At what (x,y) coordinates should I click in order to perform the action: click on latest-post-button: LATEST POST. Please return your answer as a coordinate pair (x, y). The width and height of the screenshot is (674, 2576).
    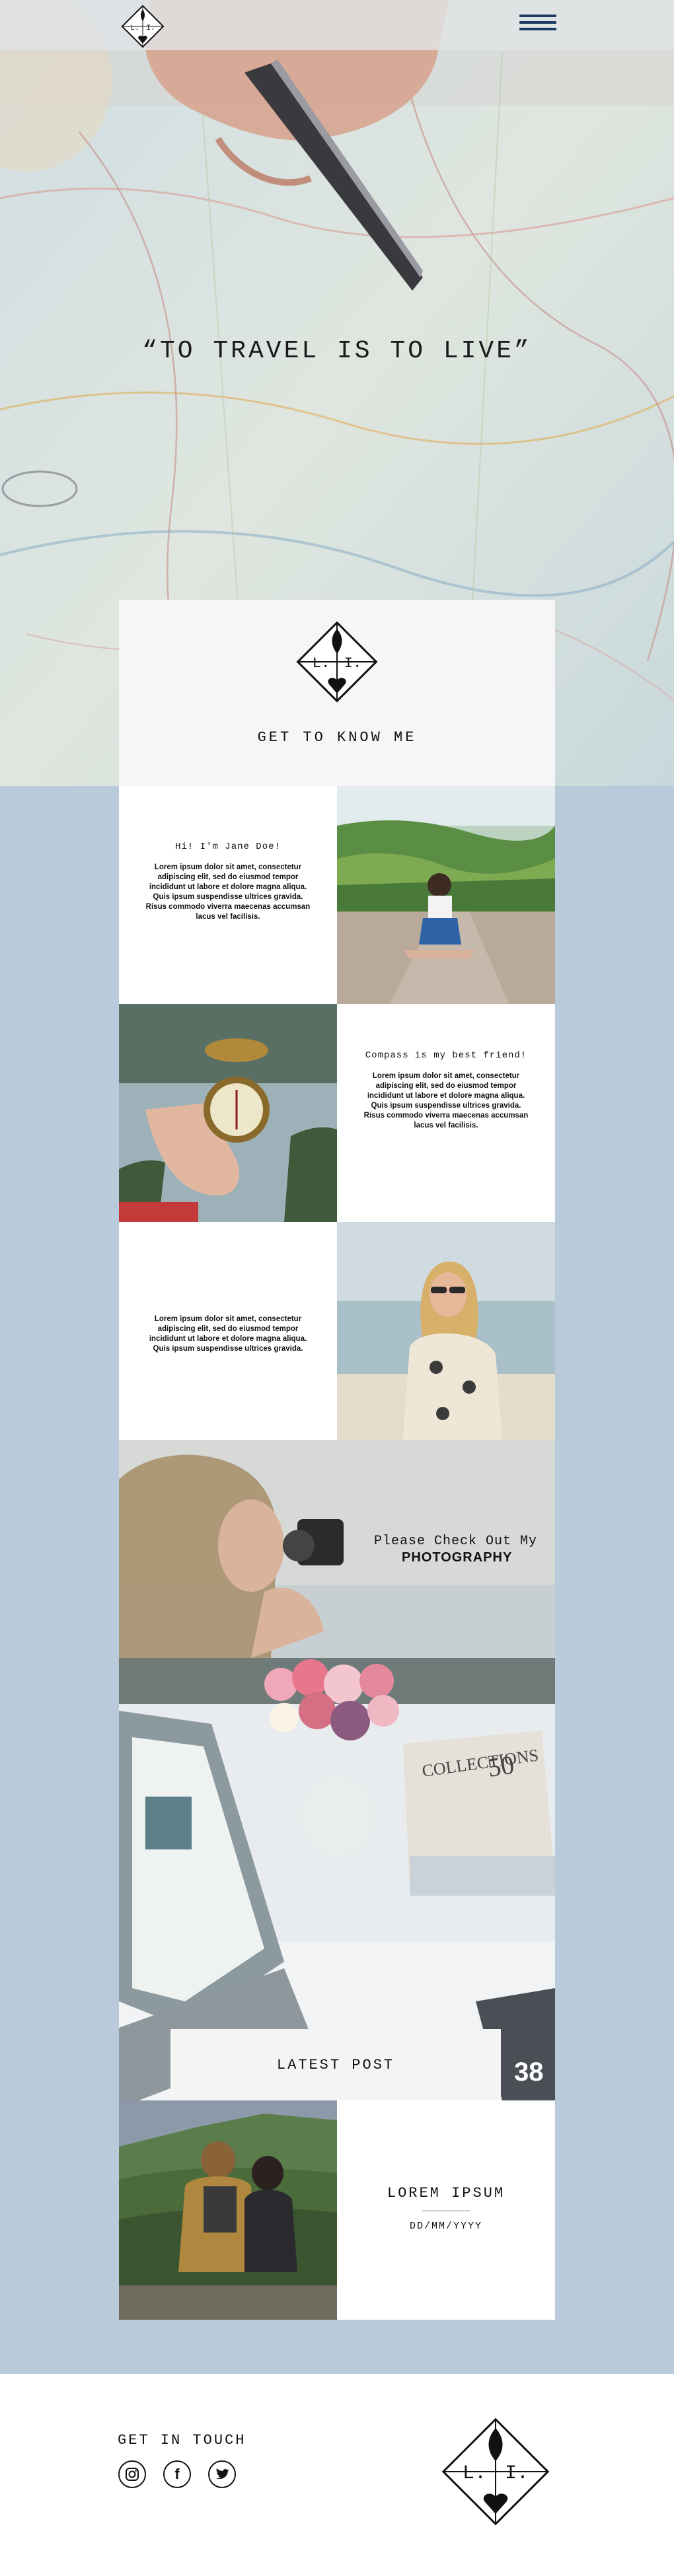
    Looking at the image, I should click on (335, 2066).